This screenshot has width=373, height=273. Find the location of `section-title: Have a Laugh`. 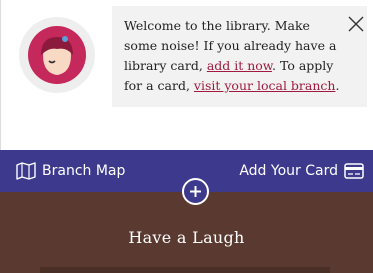

section-title: Have a Laugh is located at coordinates (186, 237).